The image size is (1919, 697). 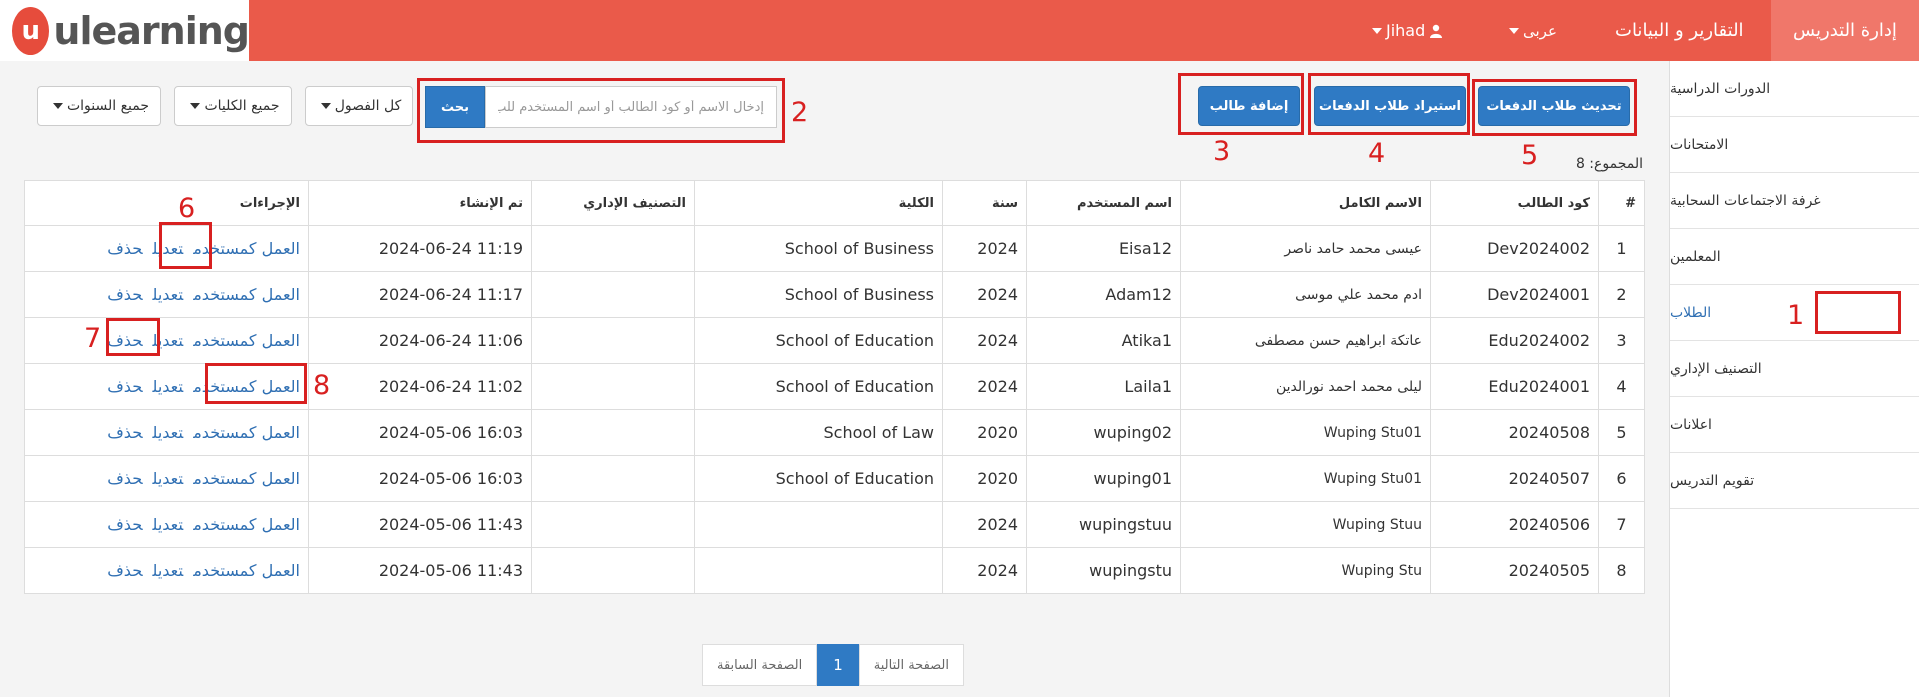 I want to click on next-page-button: الصفحة التالية, so click(x=911, y=665).